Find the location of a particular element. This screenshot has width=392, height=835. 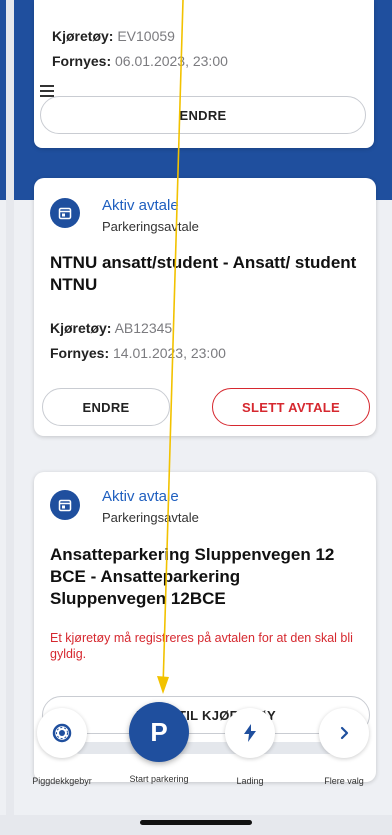

tab-piggdekkgebyr: Piggdekkgebyr is located at coordinates (62, 747).